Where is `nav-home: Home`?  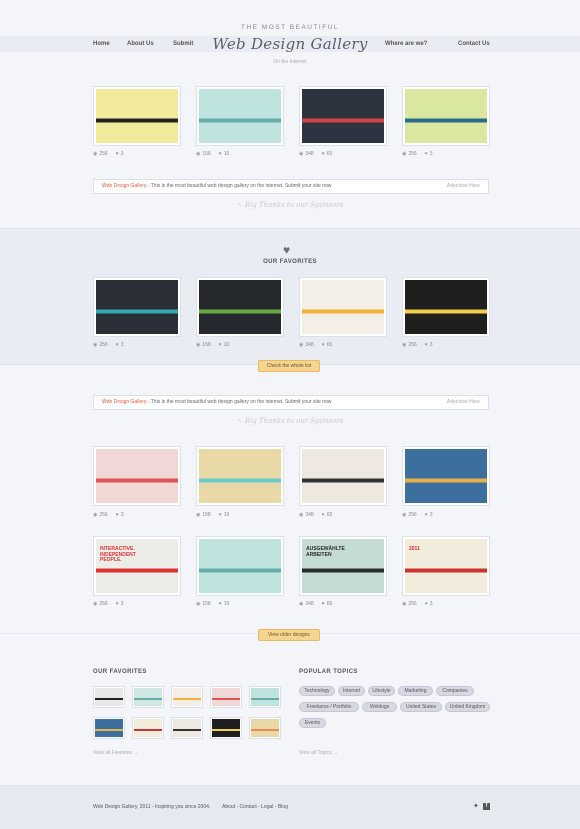
nav-home: Home is located at coordinates (101, 44).